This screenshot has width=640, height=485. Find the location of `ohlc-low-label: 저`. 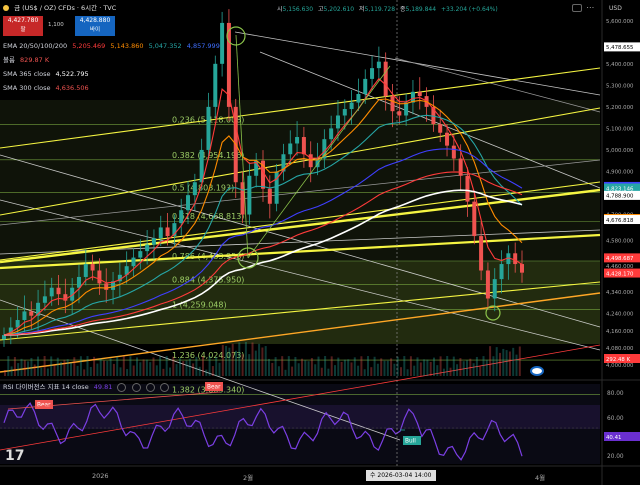

ohlc-low-label: 저 is located at coordinates (362, 9).